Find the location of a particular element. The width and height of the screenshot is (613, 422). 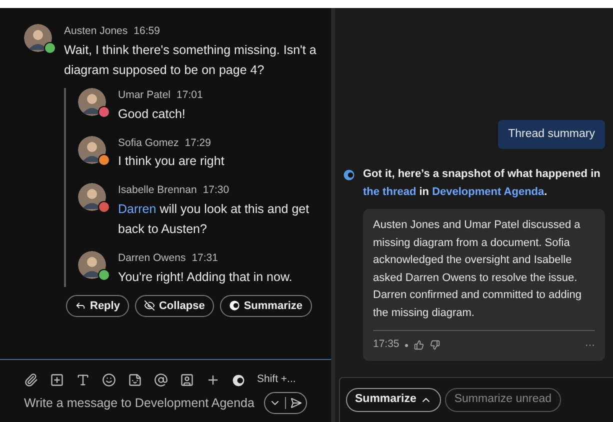

summary-text: Austen Jones and Umar Patel discussed a missing diagram from a document. Sofia acknowledged the oversight and Isabelle asked Darren Owens to resolve the issue. Darren confirmed and committed to adding the missing diagram. is located at coordinates (477, 269).